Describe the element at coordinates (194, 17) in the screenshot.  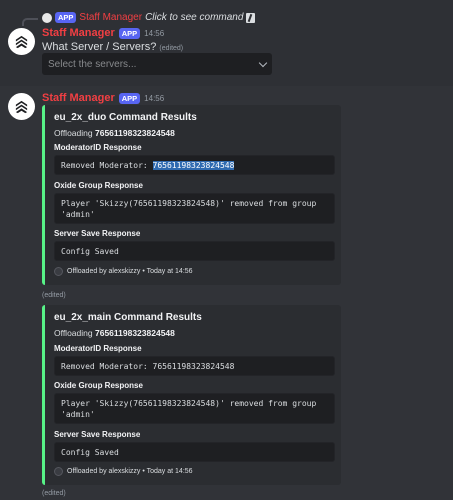
I see `interaction-prompt: Click to see command` at that location.